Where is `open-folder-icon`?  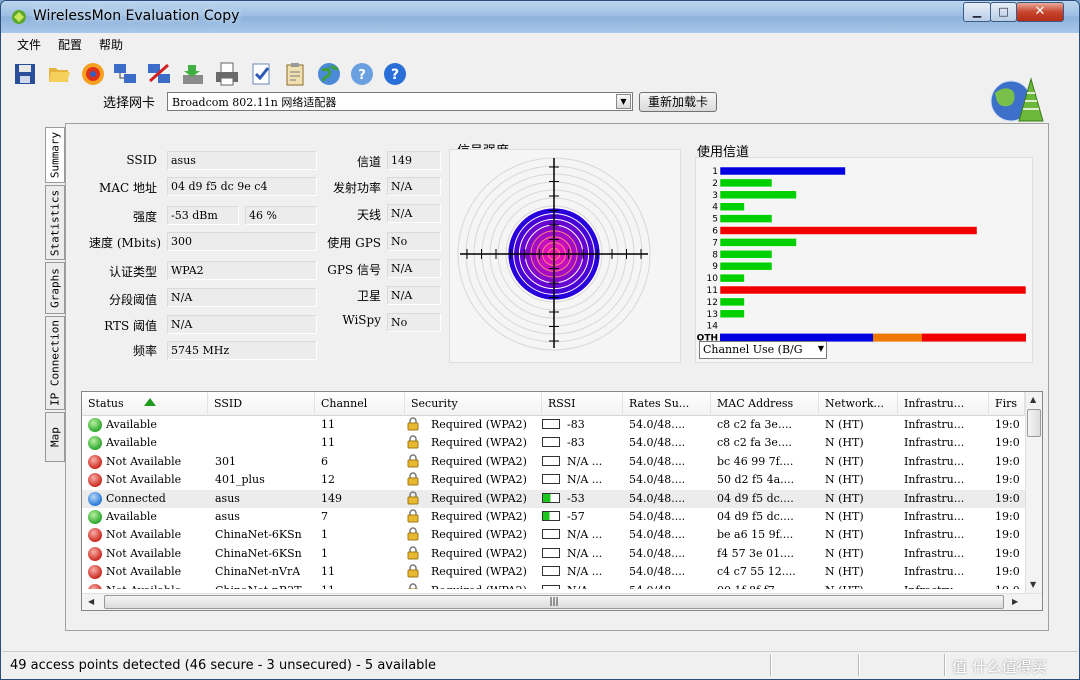 open-folder-icon is located at coordinates (59, 74).